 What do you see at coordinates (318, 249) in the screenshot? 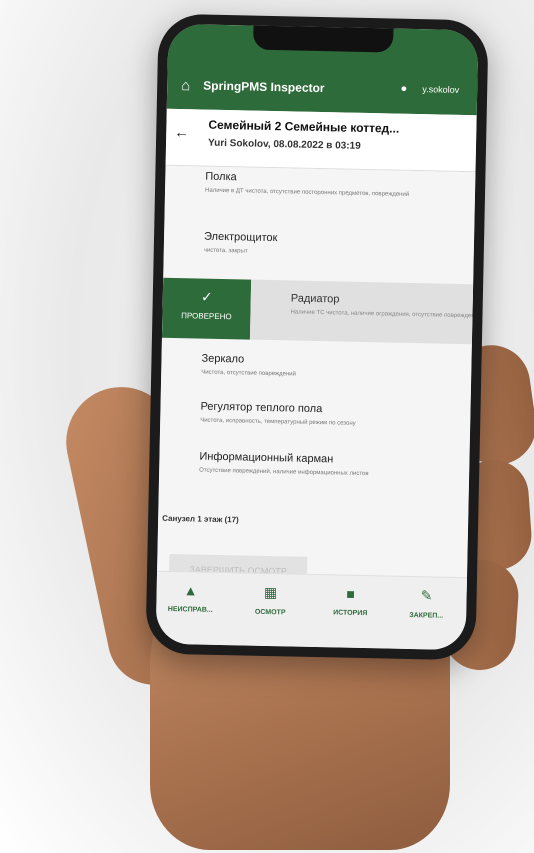
I see `list-item: Электрощиток чистота, закрыт` at bounding box center [318, 249].